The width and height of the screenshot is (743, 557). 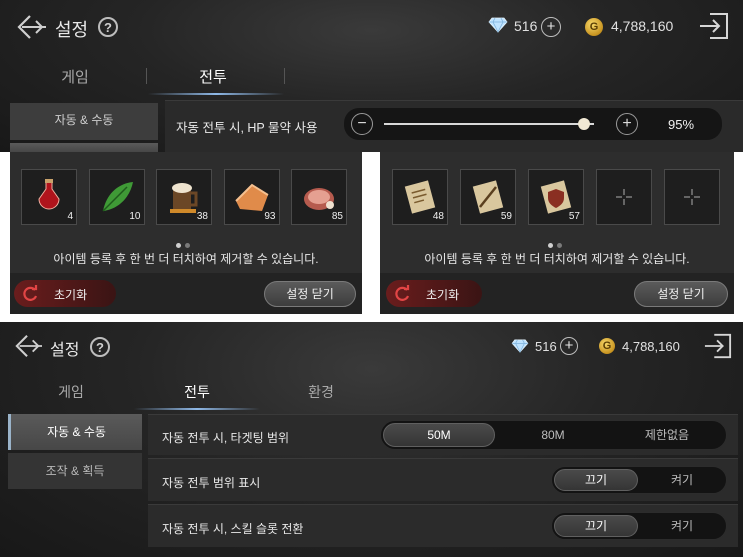 What do you see at coordinates (233, 529) in the screenshot?
I see `skill-slot-label: 자동 전투 시, 스킬 슬롯 전환` at bounding box center [233, 529].